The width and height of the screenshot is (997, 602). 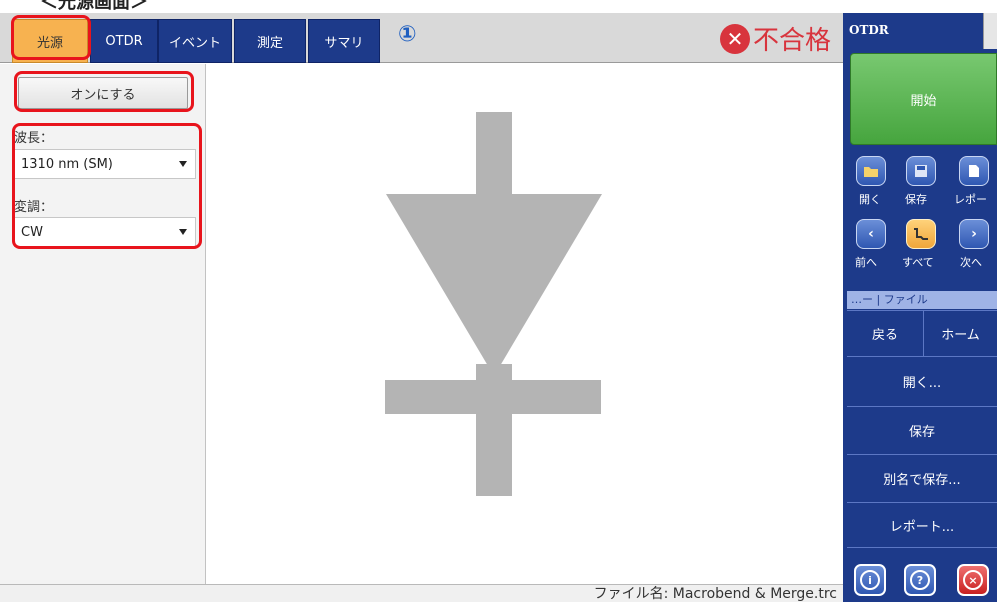 What do you see at coordinates (421, 38) in the screenshot?
I see `tab-bar: 光源 OTDR イベント 測定 サマリ ✕ 不合格` at bounding box center [421, 38].